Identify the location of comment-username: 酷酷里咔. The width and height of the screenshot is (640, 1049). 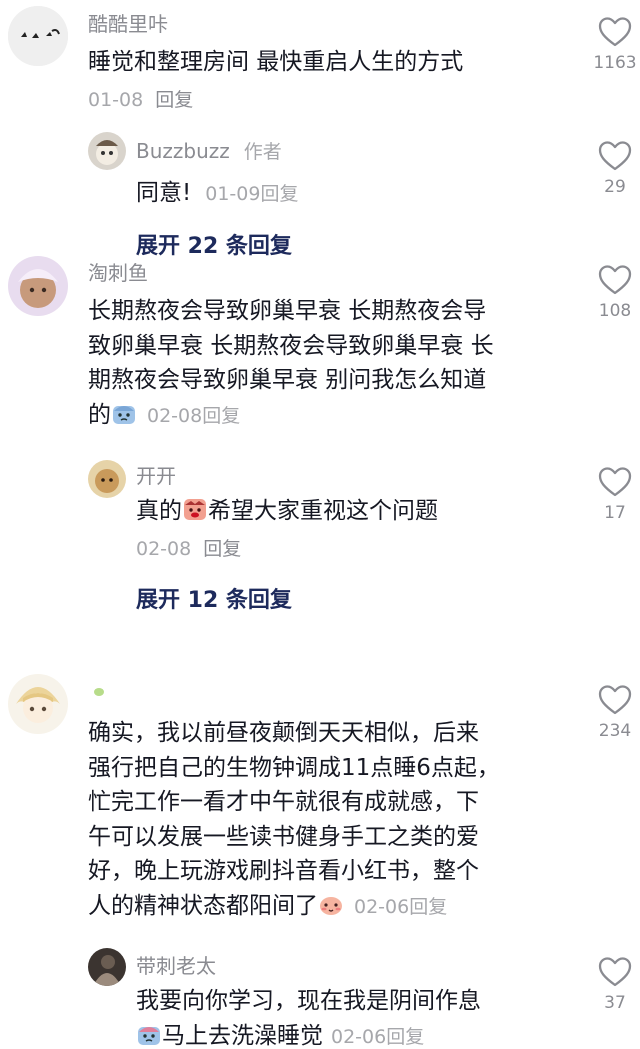
(128, 22).